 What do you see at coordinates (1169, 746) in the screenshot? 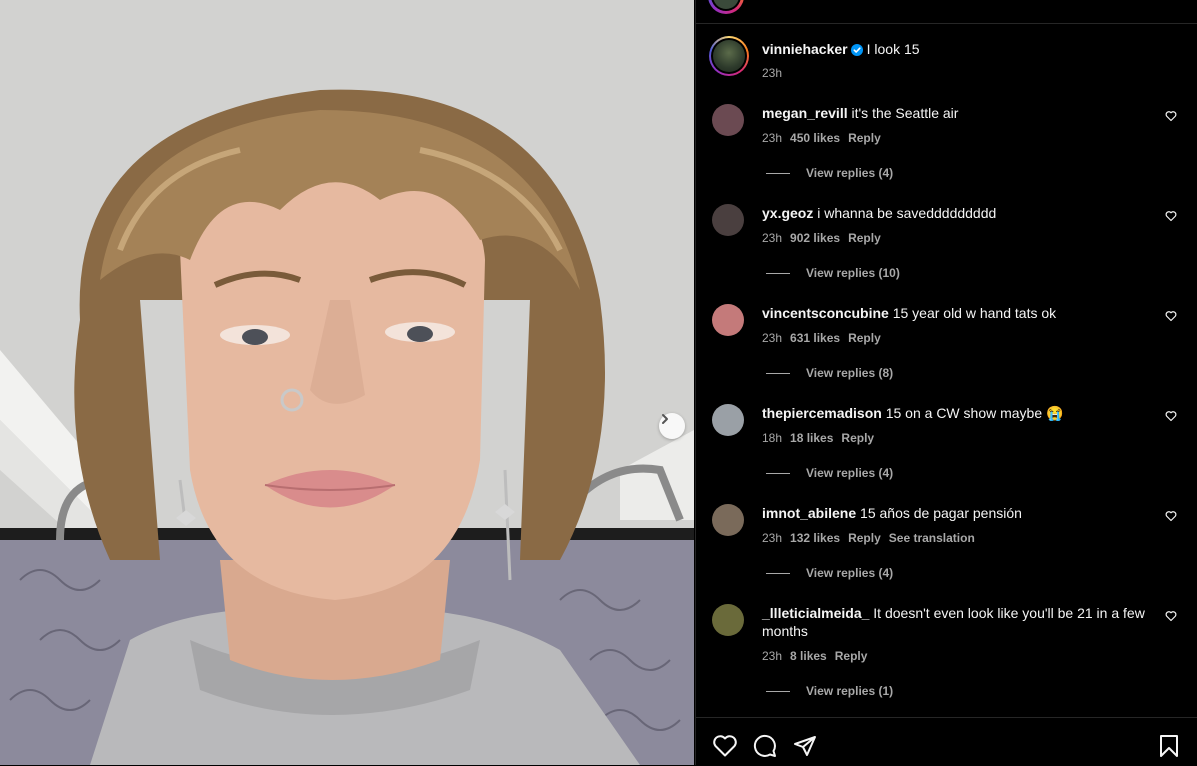
I see `bookmark-icon` at bounding box center [1169, 746].